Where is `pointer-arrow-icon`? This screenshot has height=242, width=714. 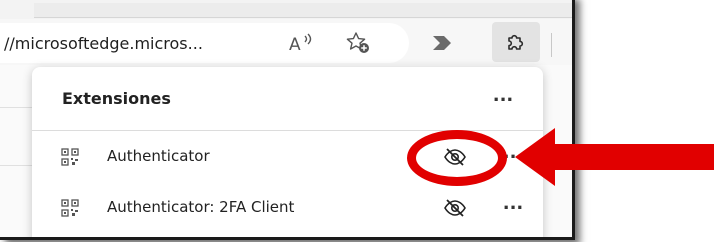
pointer-arrow-icon is located at coordinates (614, 157).